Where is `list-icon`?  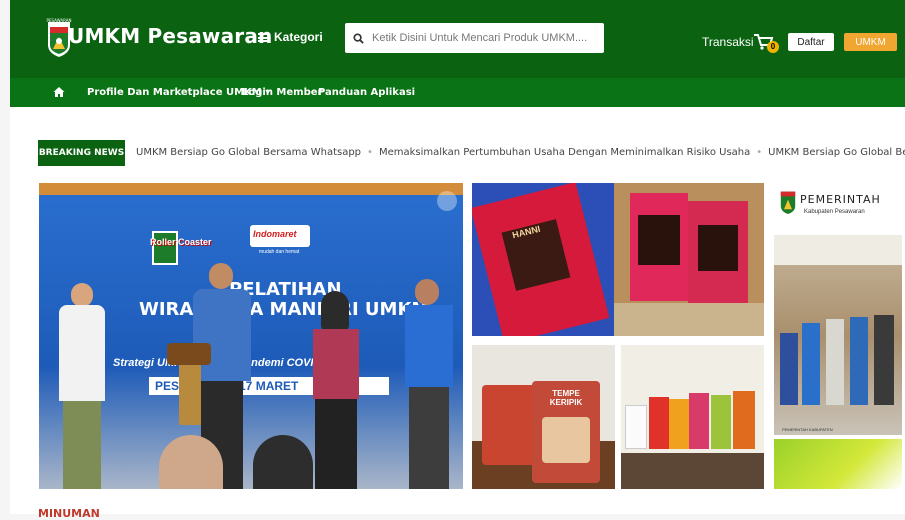 list-icon is located at coordinates (263, 37).